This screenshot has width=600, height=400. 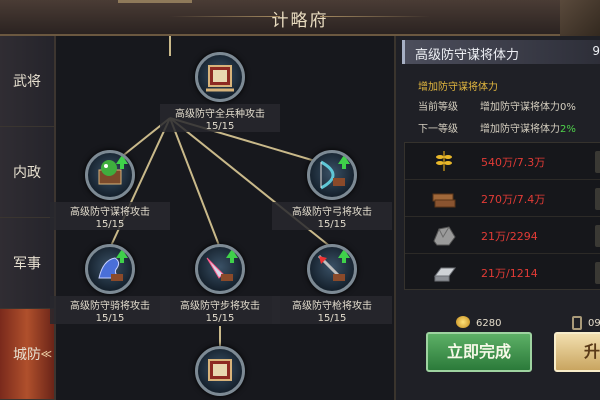 What do you see at coordinates (597, 236) in the screenshot?
I see `add-stone-button` at bounding box center [597, 236].